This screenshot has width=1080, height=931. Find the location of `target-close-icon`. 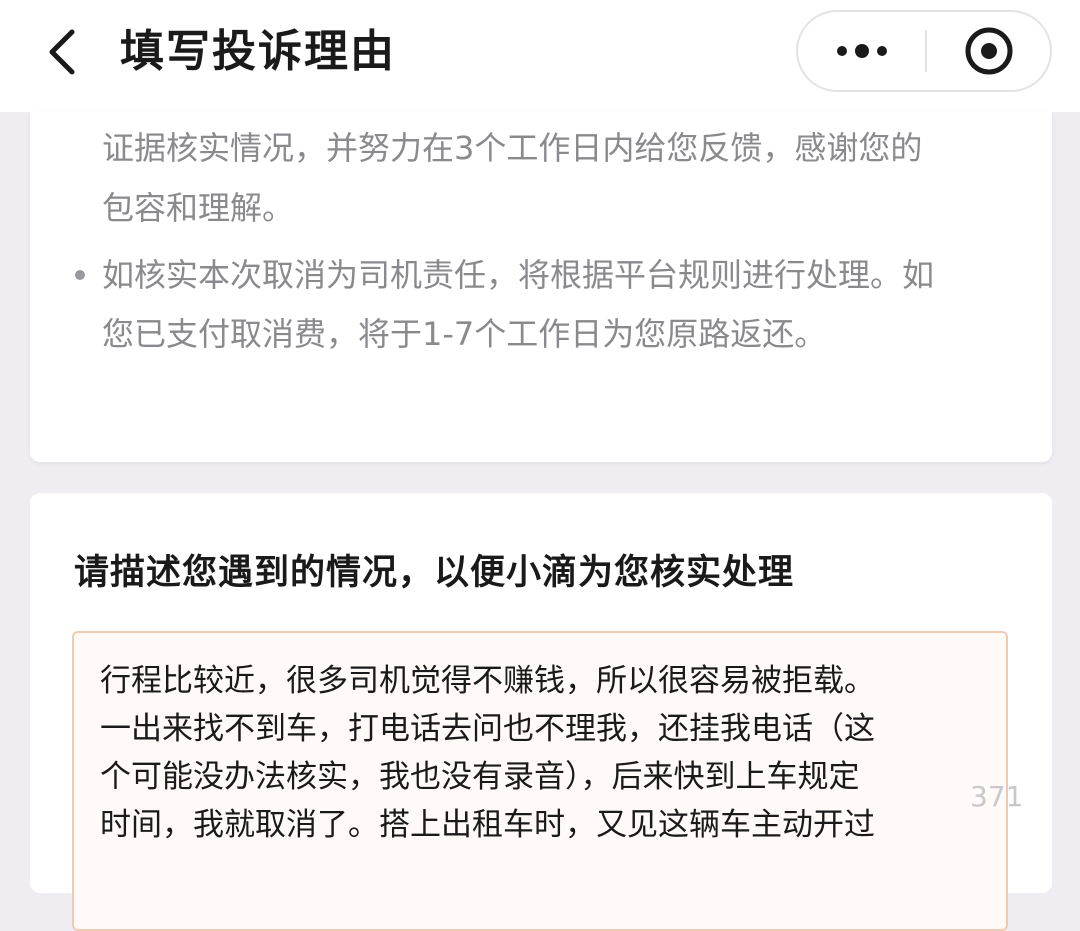

target-close-icon is located at coordinates (989, 51).